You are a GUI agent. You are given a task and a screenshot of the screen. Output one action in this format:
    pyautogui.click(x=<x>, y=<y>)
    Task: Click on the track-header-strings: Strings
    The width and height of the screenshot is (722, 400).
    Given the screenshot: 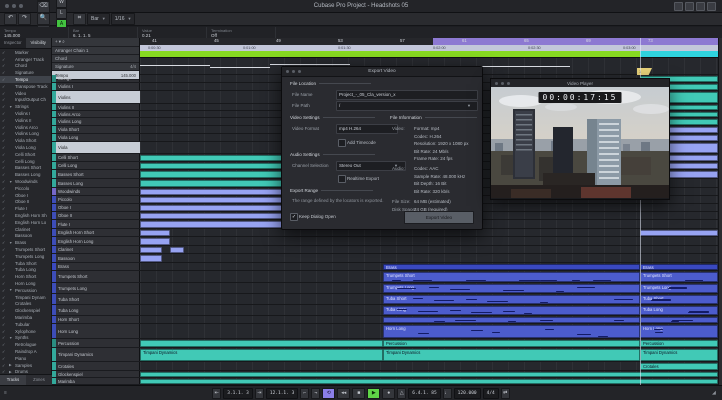 What is the action you would take?
    pyautogui.click(x=96, y=79)
    